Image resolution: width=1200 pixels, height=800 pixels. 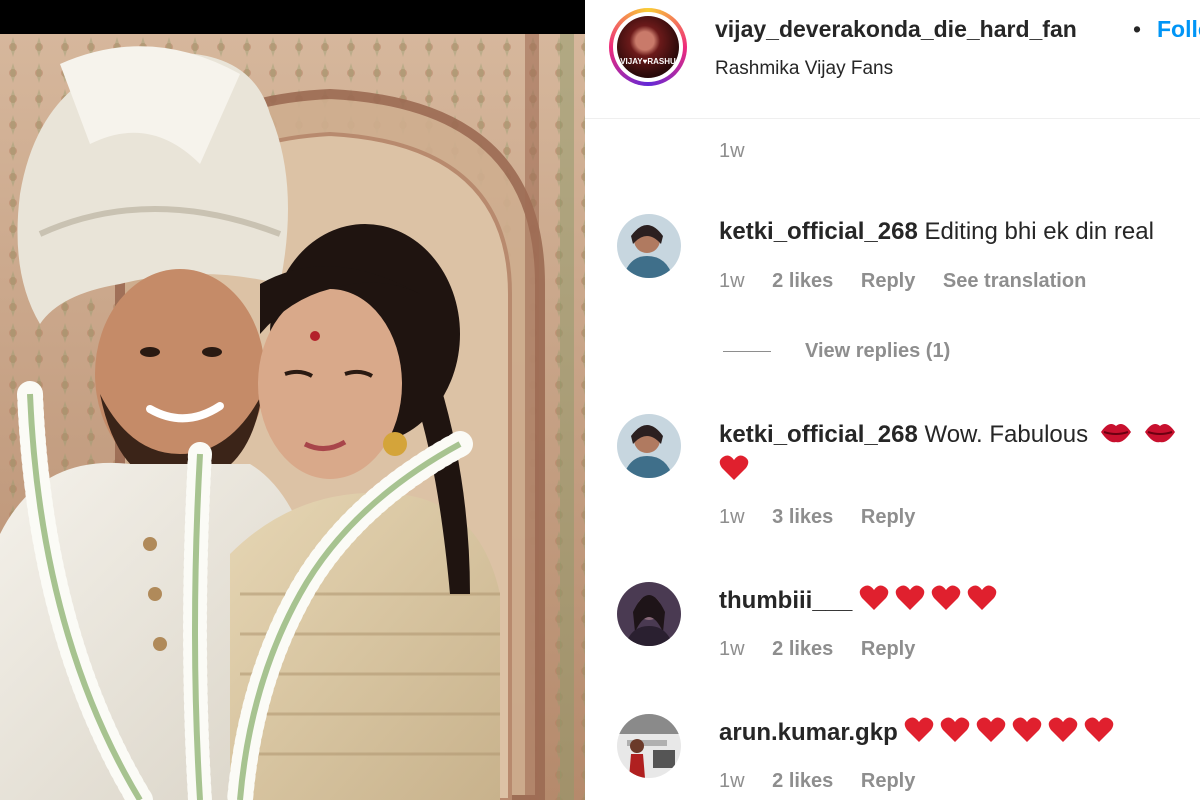 What do you see at coordinates (292, 17) in the screenshot?
I see `image-top-bar` at bounding box center [292, 17].